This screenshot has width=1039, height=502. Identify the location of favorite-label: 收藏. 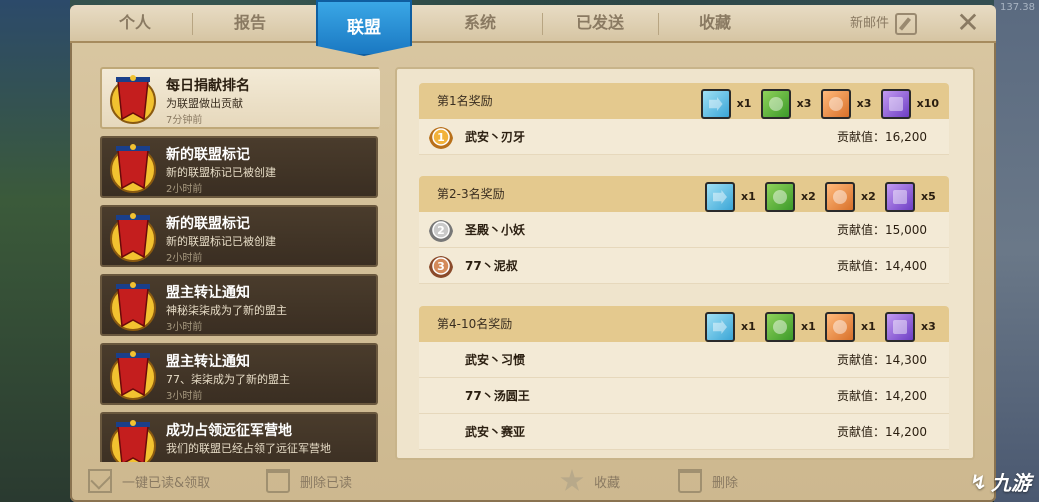
(607, 483).